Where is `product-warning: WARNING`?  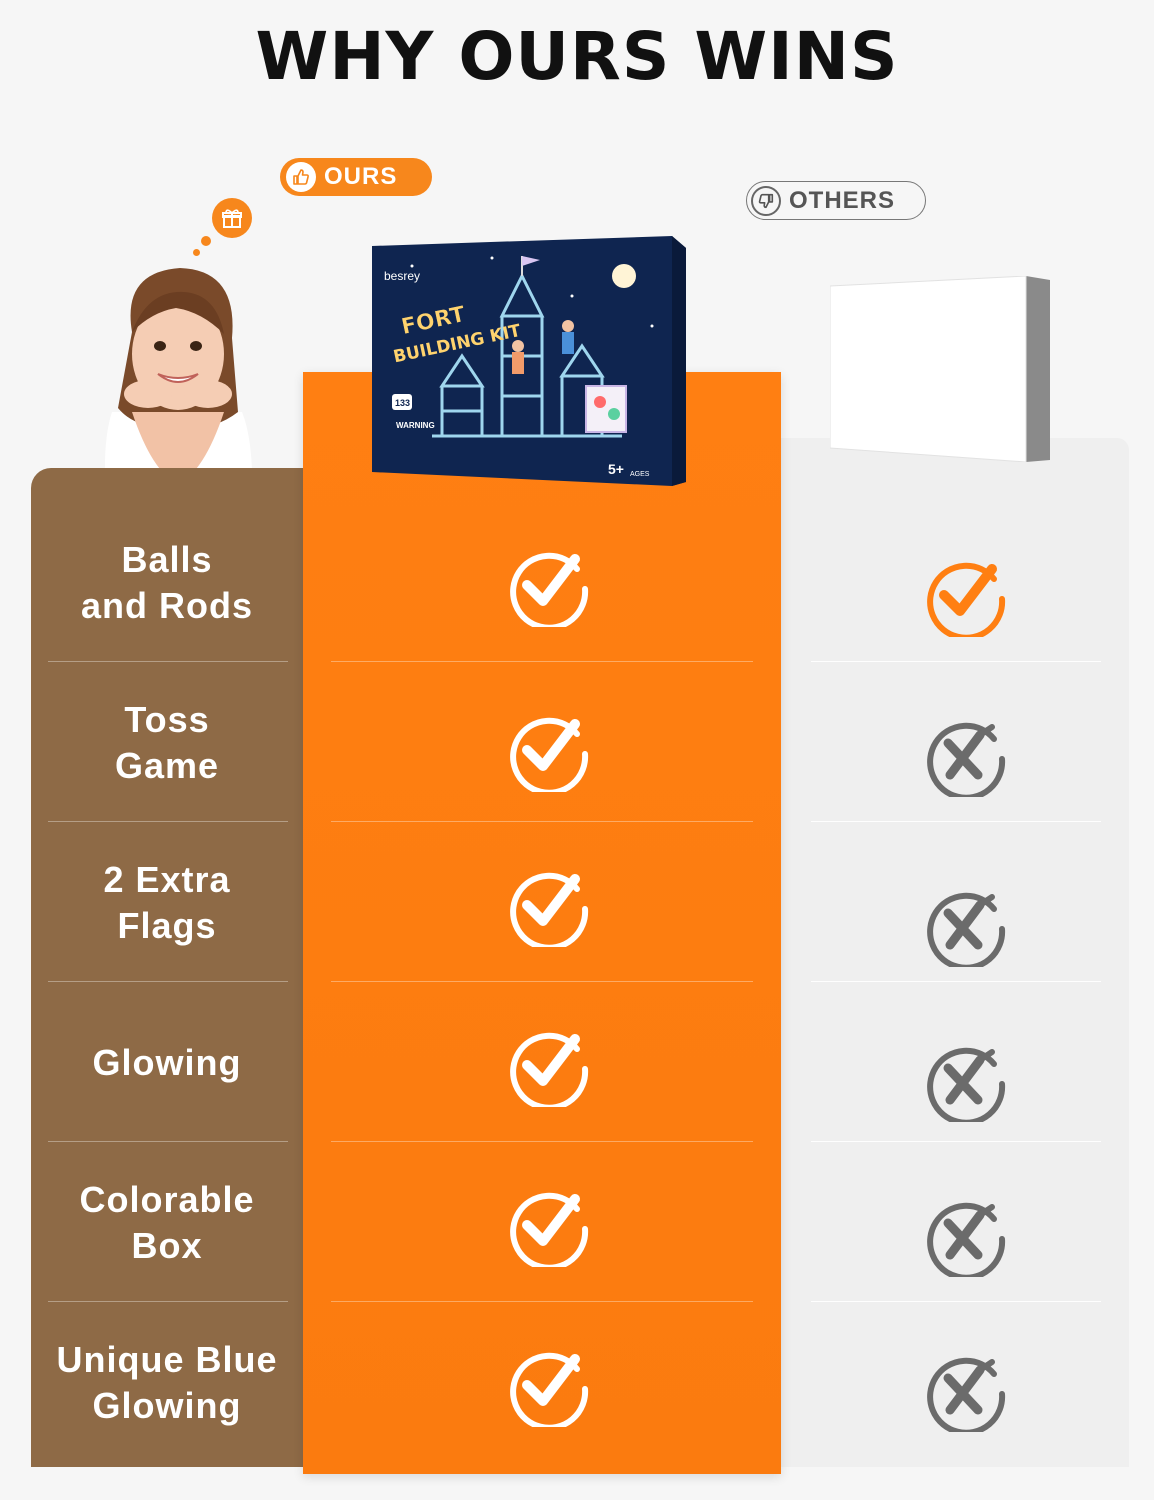
product-warning: WARNING is located at coordinates (415, 425).